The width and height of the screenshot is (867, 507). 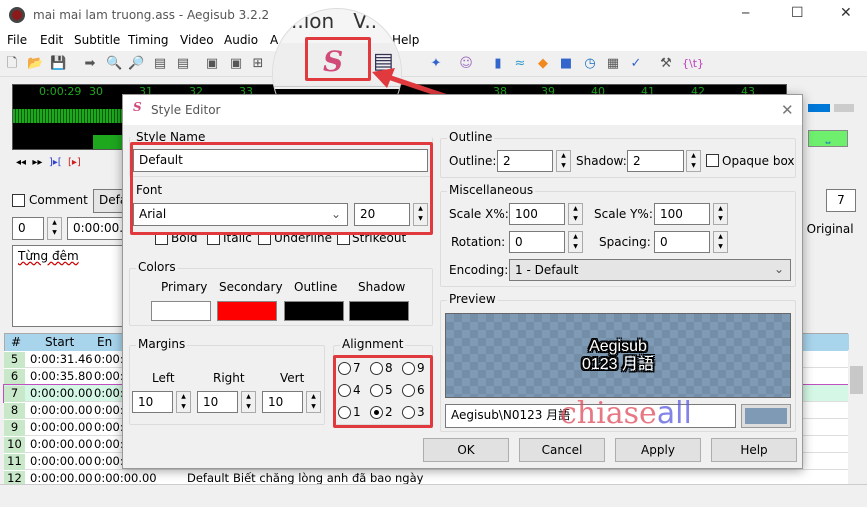 What do you see at coordinates (745, 13) in the screenshot?
I see `minimize-button: ─` at bounding box center [745, 13].